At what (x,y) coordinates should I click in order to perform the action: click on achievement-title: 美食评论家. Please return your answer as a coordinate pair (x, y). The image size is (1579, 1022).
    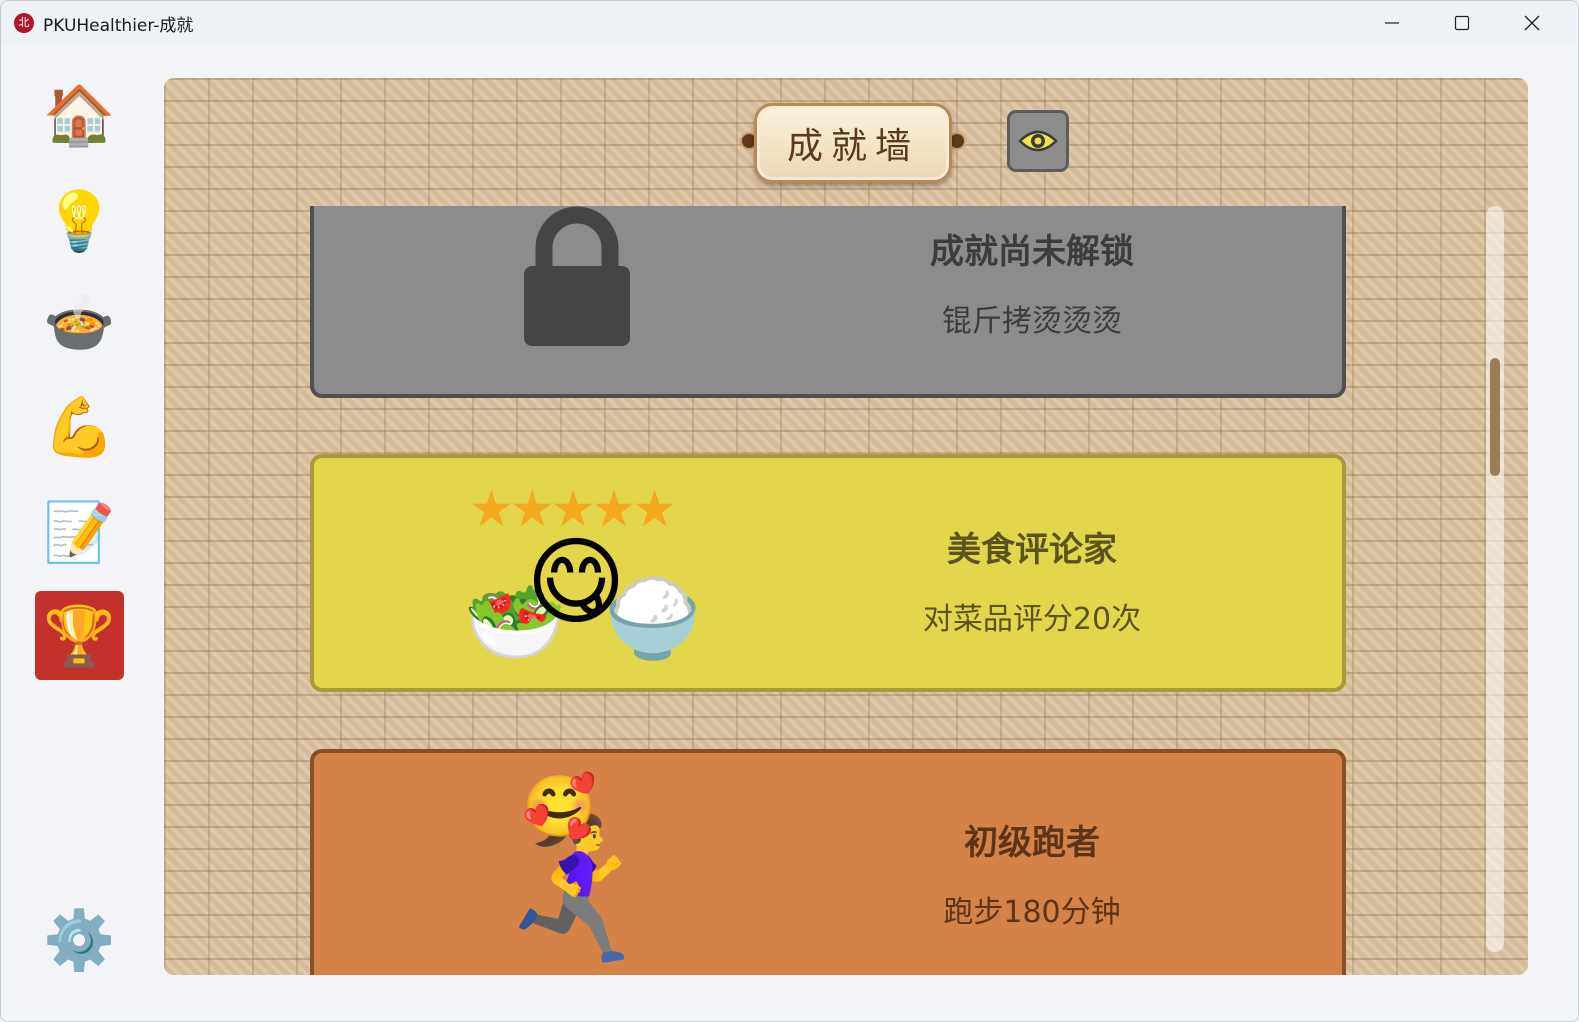
    Looking at the image, I should click on (1032, 550).